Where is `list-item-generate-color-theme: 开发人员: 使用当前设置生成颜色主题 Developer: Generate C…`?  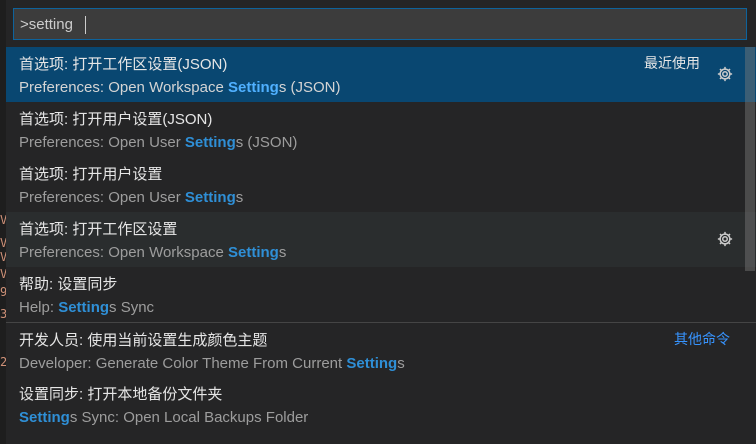
list-item-generate-color-theme: 开发人员: 使用当前设置生成颜色主题 Developer: Generate C… is located at coordinates (381, 349).